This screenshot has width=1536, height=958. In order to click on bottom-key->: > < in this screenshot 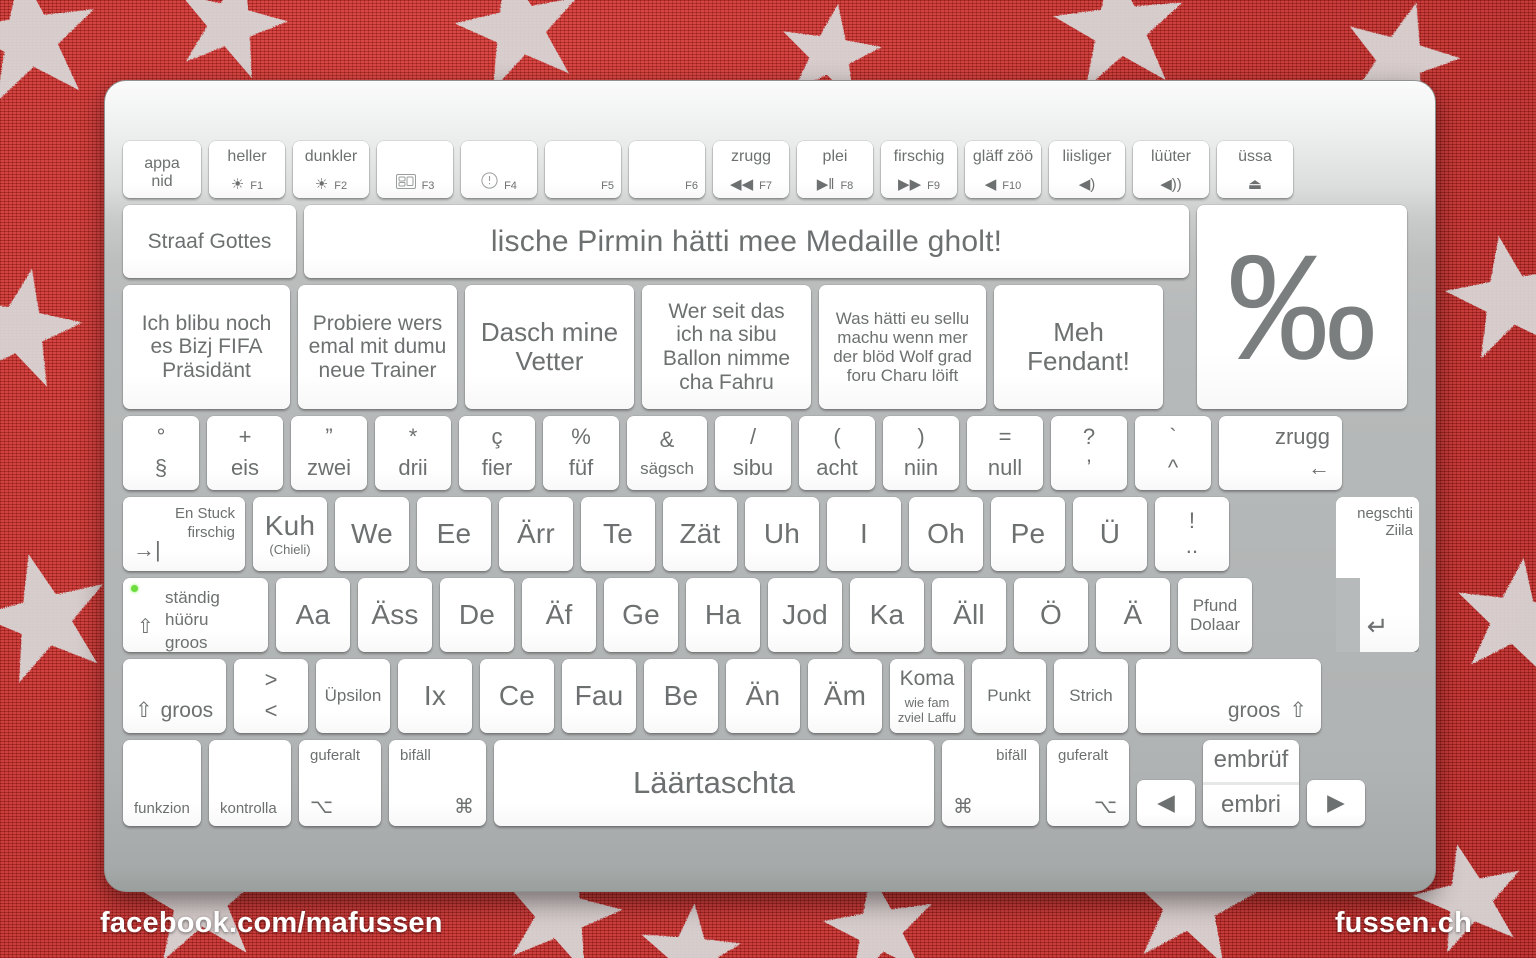, I will do `click(271, 696)`.